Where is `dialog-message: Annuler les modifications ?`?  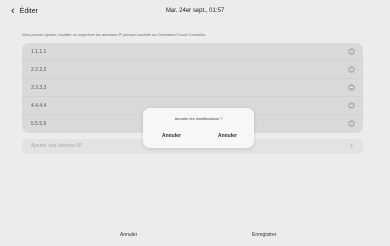 dialog-message: Annuler les modifications ? is located at coordinates (198, 118).